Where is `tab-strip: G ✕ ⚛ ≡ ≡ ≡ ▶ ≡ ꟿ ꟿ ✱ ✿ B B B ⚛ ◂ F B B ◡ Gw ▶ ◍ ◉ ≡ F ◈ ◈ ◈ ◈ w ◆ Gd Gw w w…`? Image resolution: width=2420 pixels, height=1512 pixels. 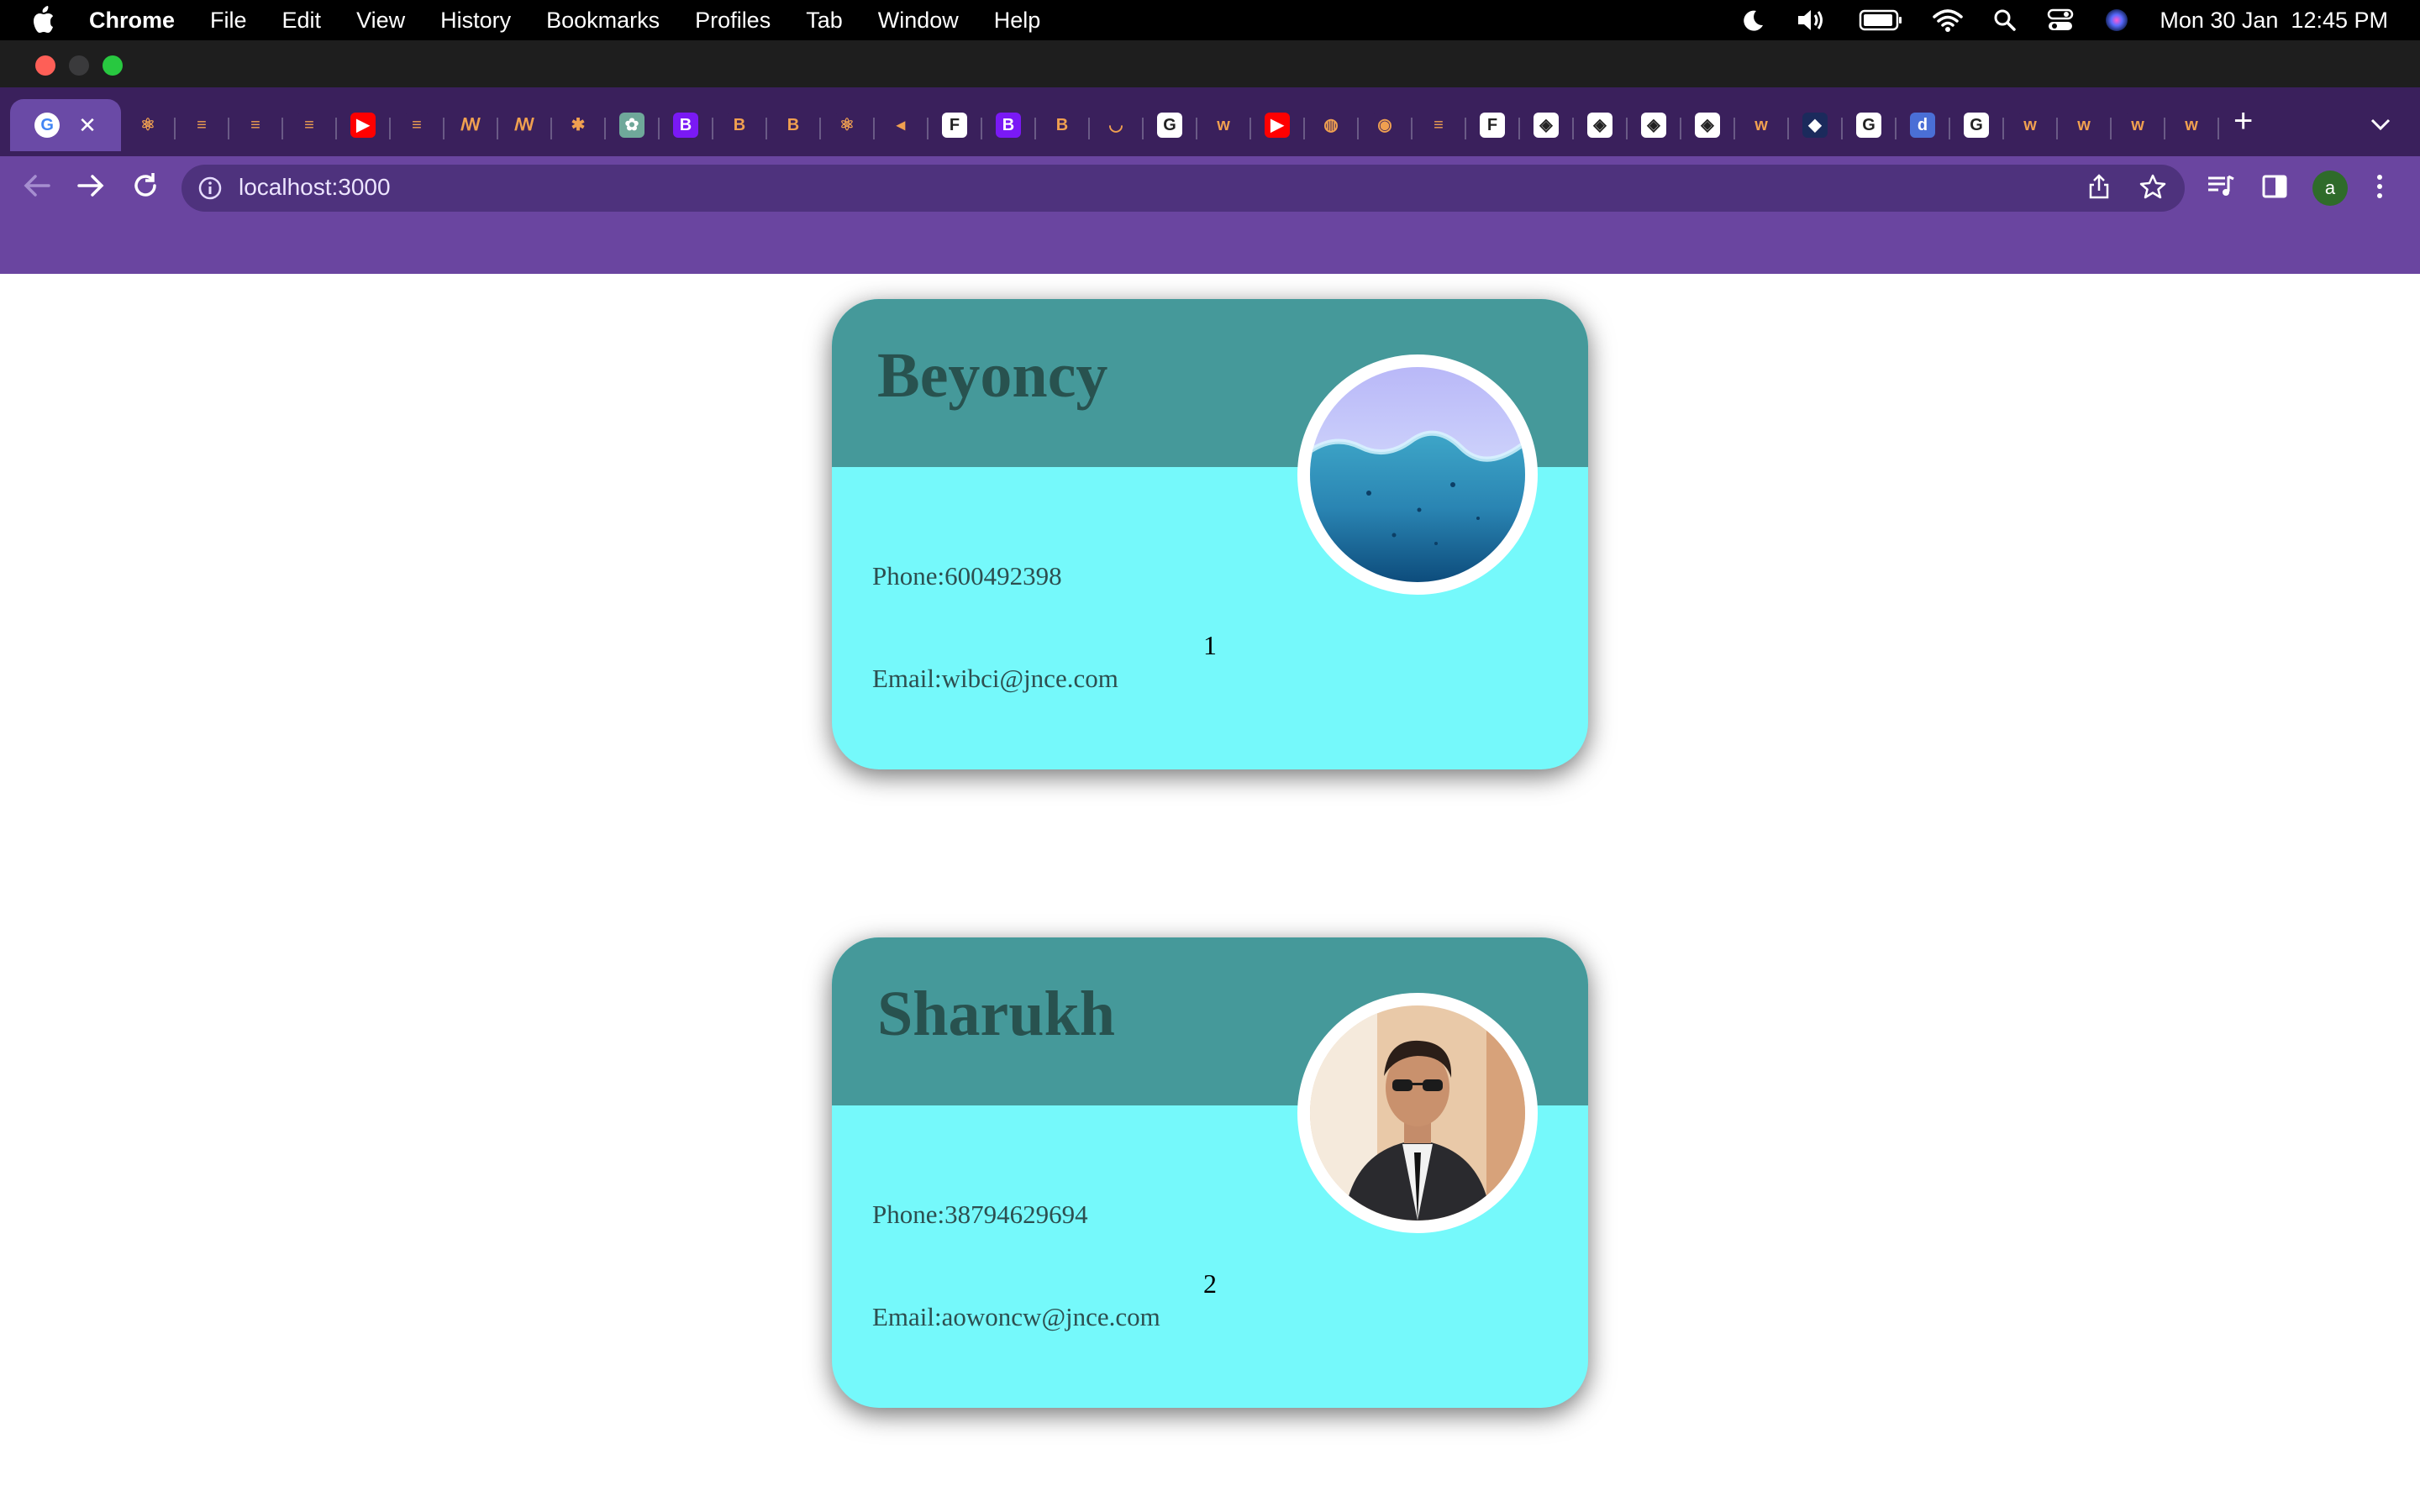 tab-strip: G ✕ ⚛ ≡ ≡ ≡ ▶ ≡ ꟿ ꟿ ✱ ✿ B B B ⚛ ◂ F B B ◡ Gw ▶ ◍ ◉ ≡ F ◈ ◈ ◈ ◈ w ◆ Gd Gw w w… is located at coordinates (1210, 121).